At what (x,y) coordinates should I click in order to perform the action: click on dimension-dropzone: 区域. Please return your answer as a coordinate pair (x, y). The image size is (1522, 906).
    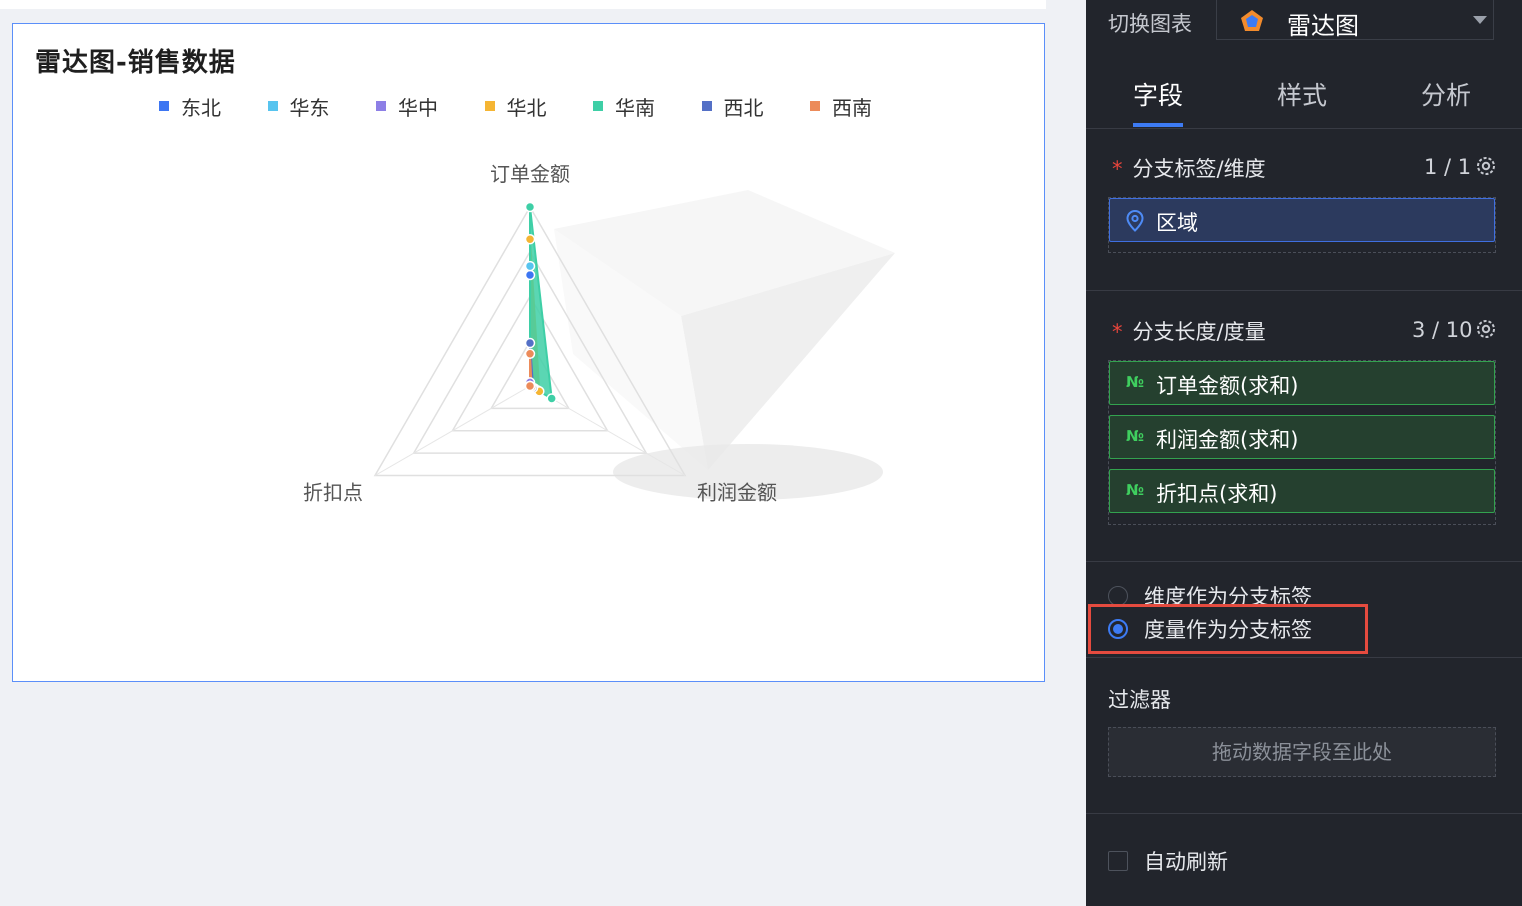
    Looking at the image, I should click on (1302, 225).